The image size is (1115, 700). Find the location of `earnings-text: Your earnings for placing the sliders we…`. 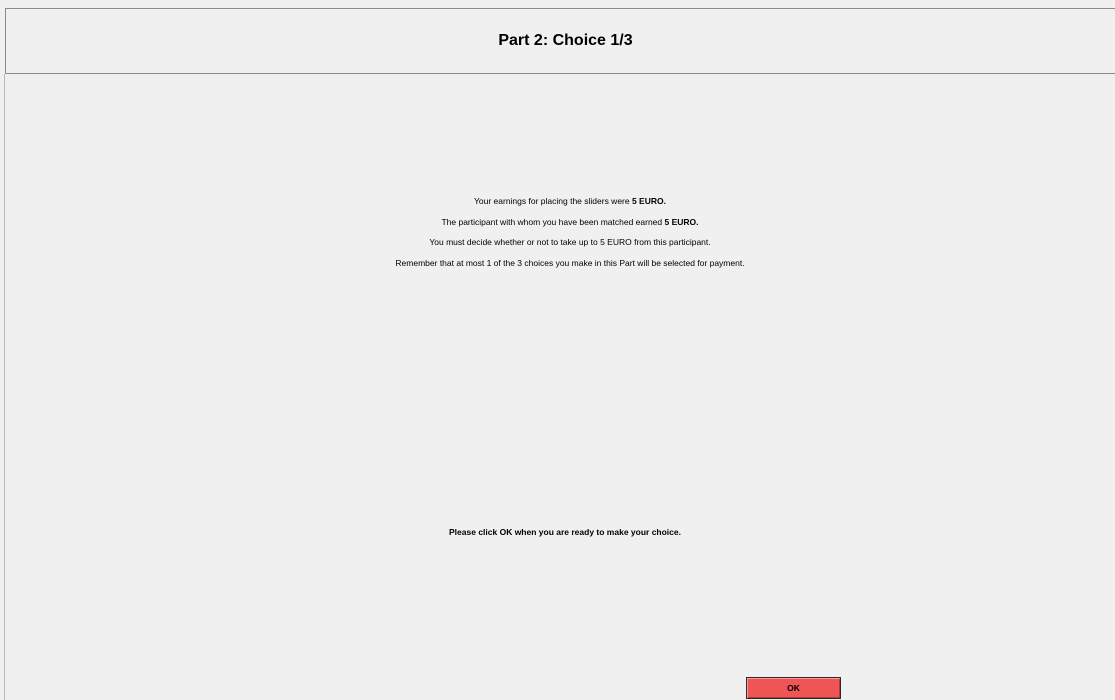

earnings-text: Your earnings for placing the sliders we… is located at coordinates (553, 201).